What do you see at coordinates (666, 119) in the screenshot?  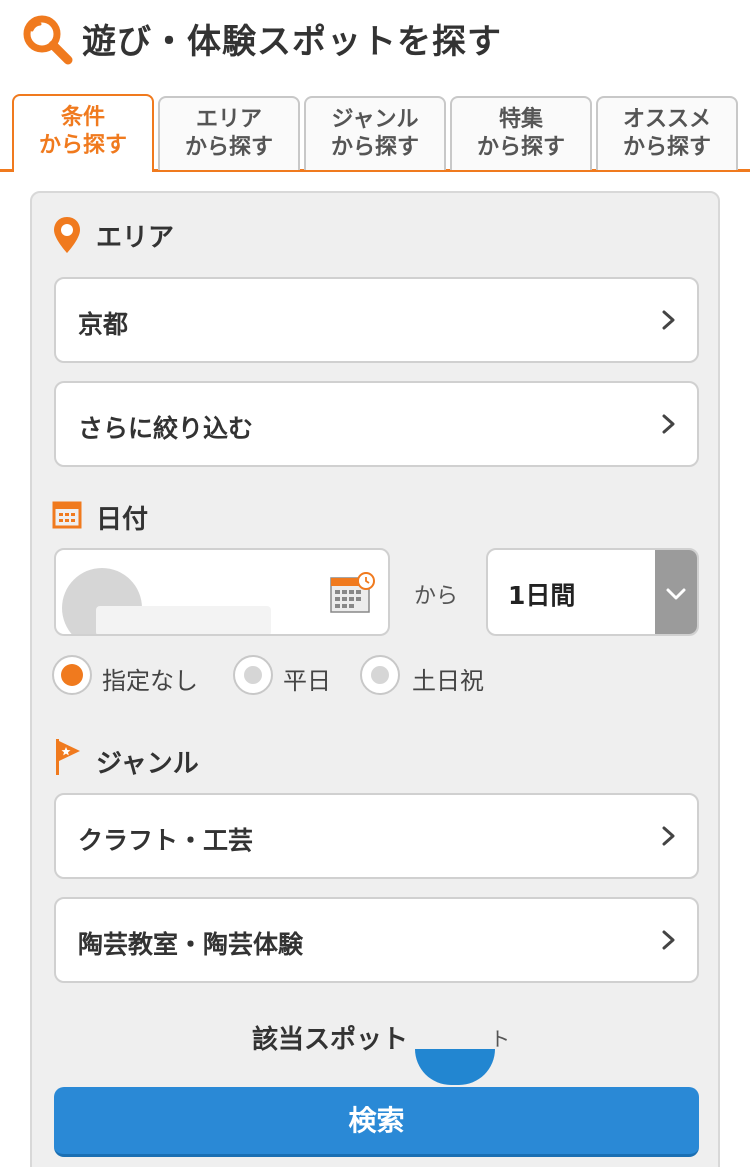 I see `tab-label-line1: オススメ` at bounding box center [666, 119].